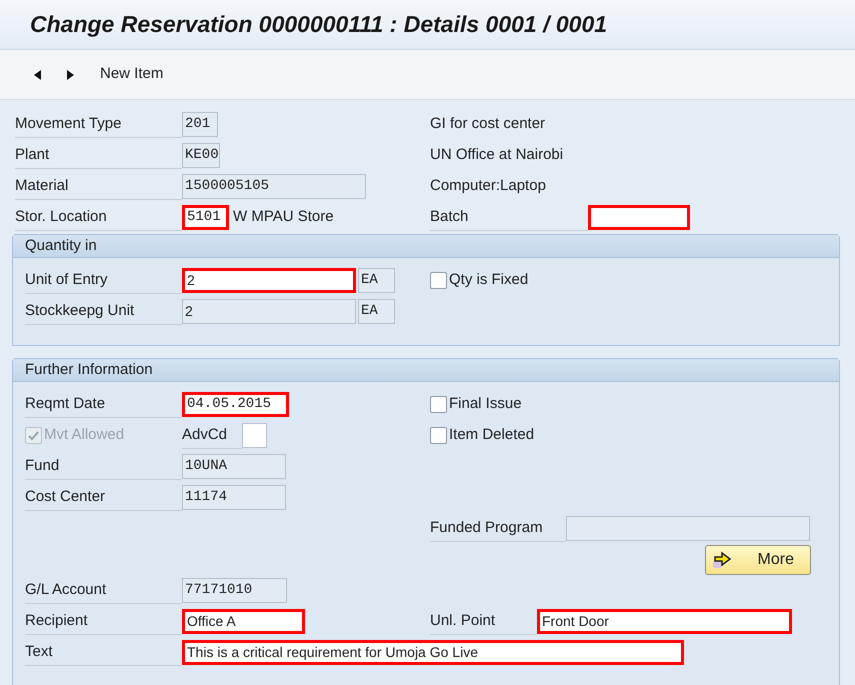 The image size is (855, 685). I want to click on description-text: UN Office at Nairobi, so click(497, 155).